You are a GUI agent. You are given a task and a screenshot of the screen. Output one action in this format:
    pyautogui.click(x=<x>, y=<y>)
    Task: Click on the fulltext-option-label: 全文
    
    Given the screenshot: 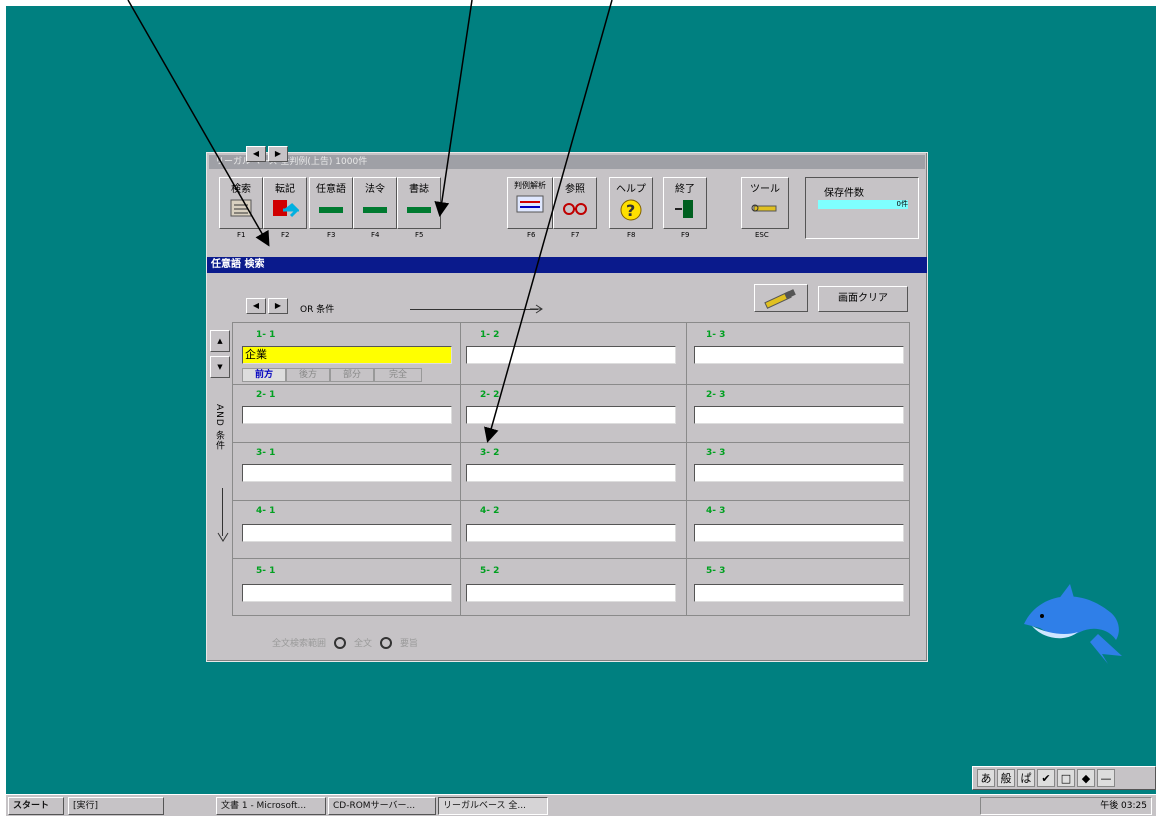 What is the action you would take?
    pyautogui.click(x=363, y=644)
    